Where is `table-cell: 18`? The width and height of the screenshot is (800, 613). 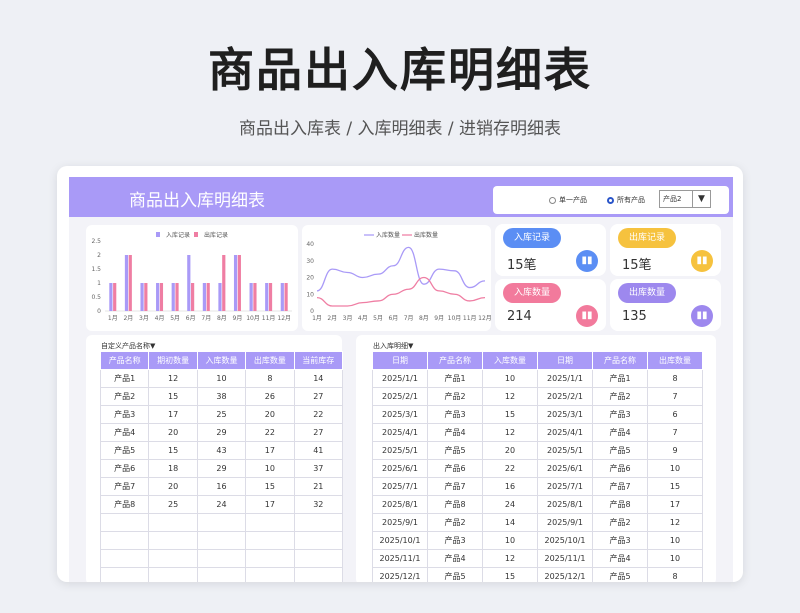 table-cell: 18 is located at coordinates (173, 468).